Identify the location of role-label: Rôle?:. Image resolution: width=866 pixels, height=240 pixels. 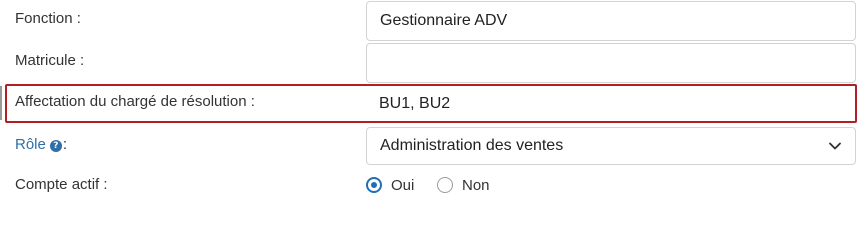
(41, 145).